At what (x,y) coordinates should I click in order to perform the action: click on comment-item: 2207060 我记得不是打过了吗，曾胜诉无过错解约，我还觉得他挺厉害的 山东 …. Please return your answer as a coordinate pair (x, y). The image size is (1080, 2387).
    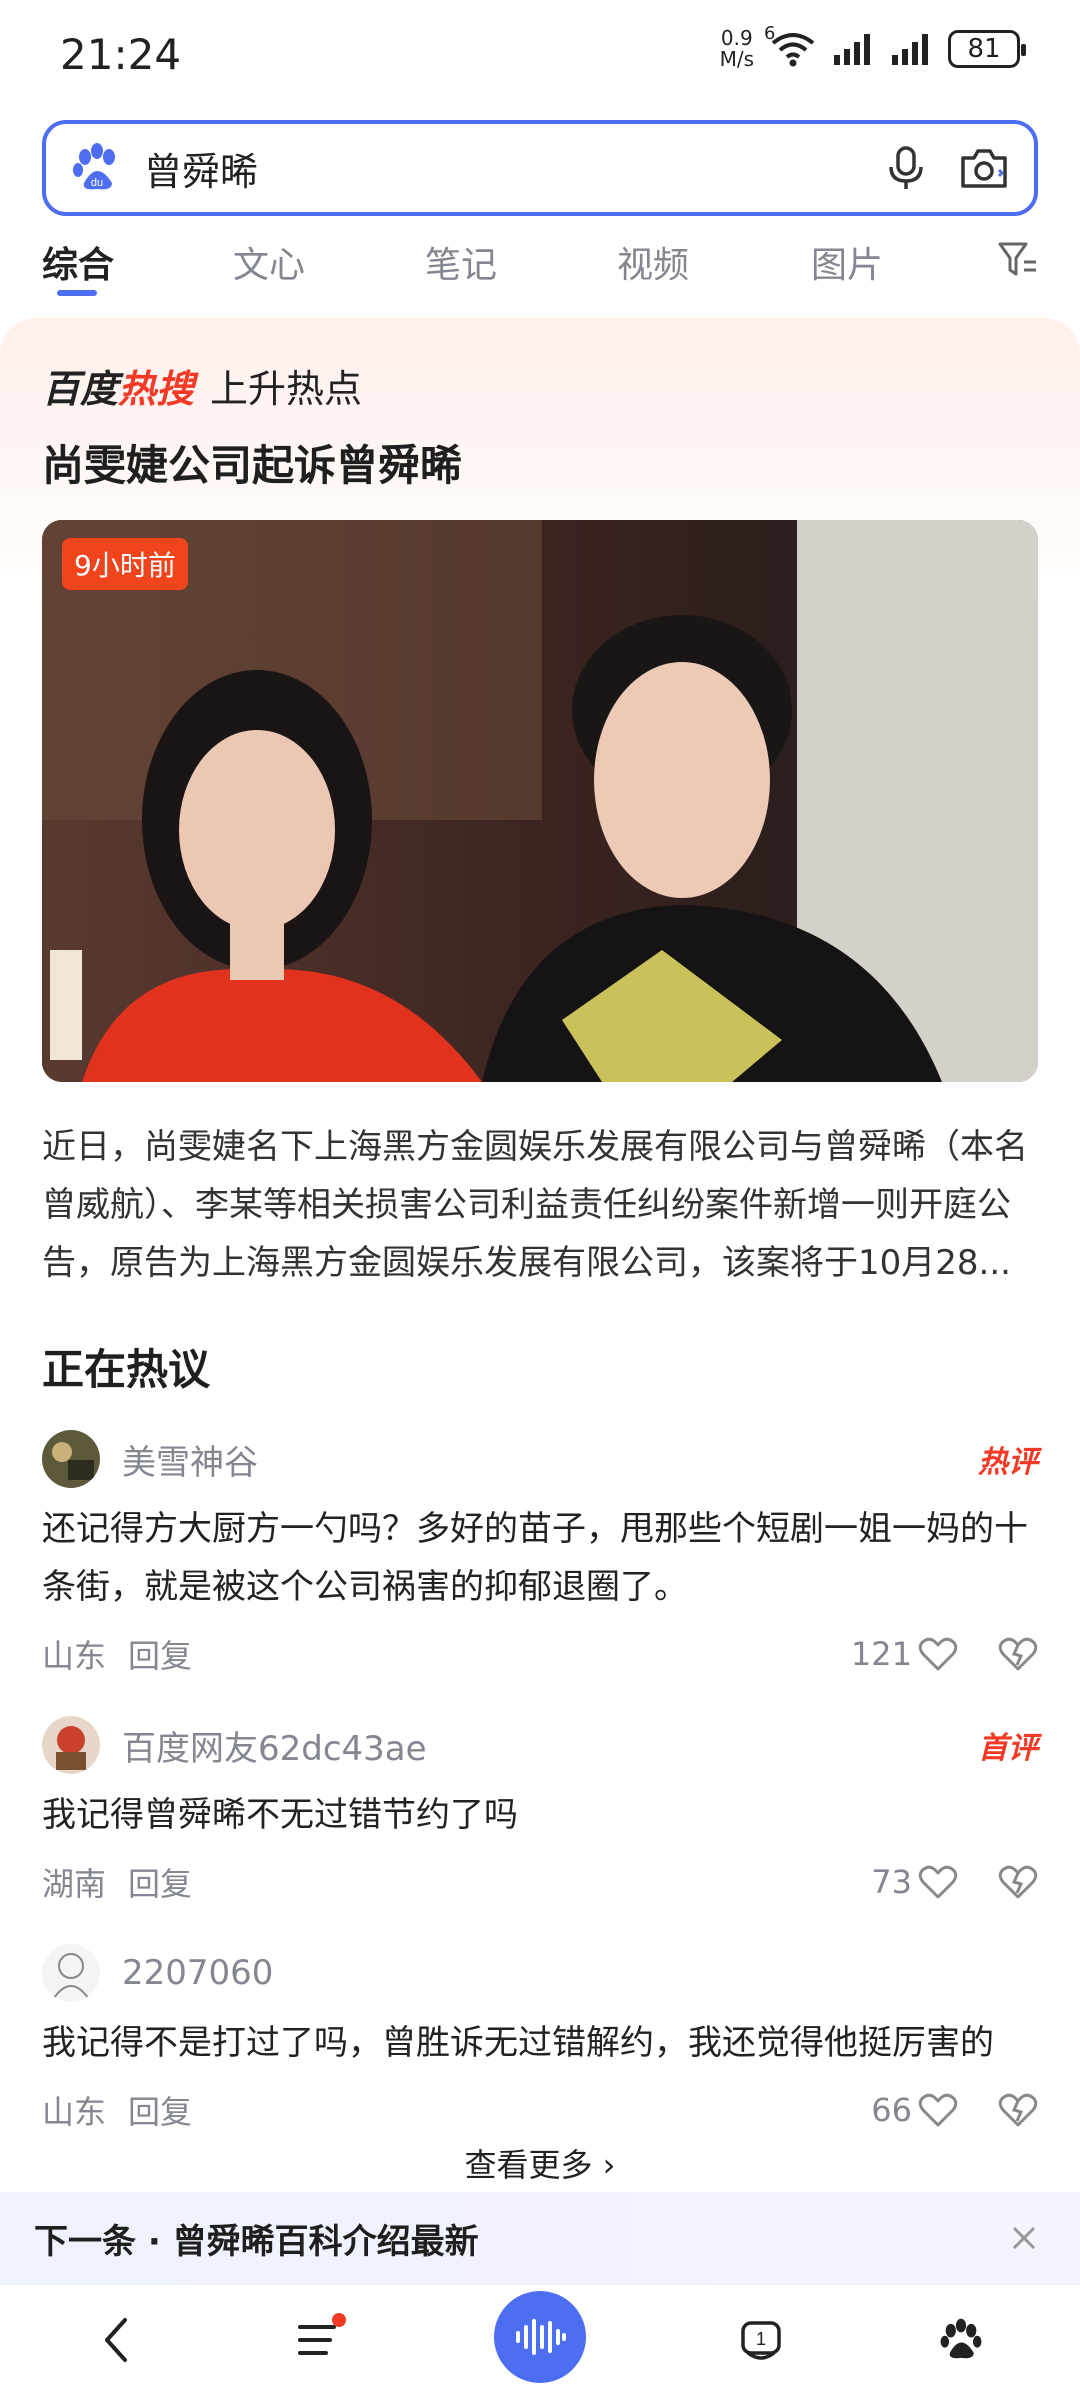
    Looking at the image, I should click on (540, 2041).